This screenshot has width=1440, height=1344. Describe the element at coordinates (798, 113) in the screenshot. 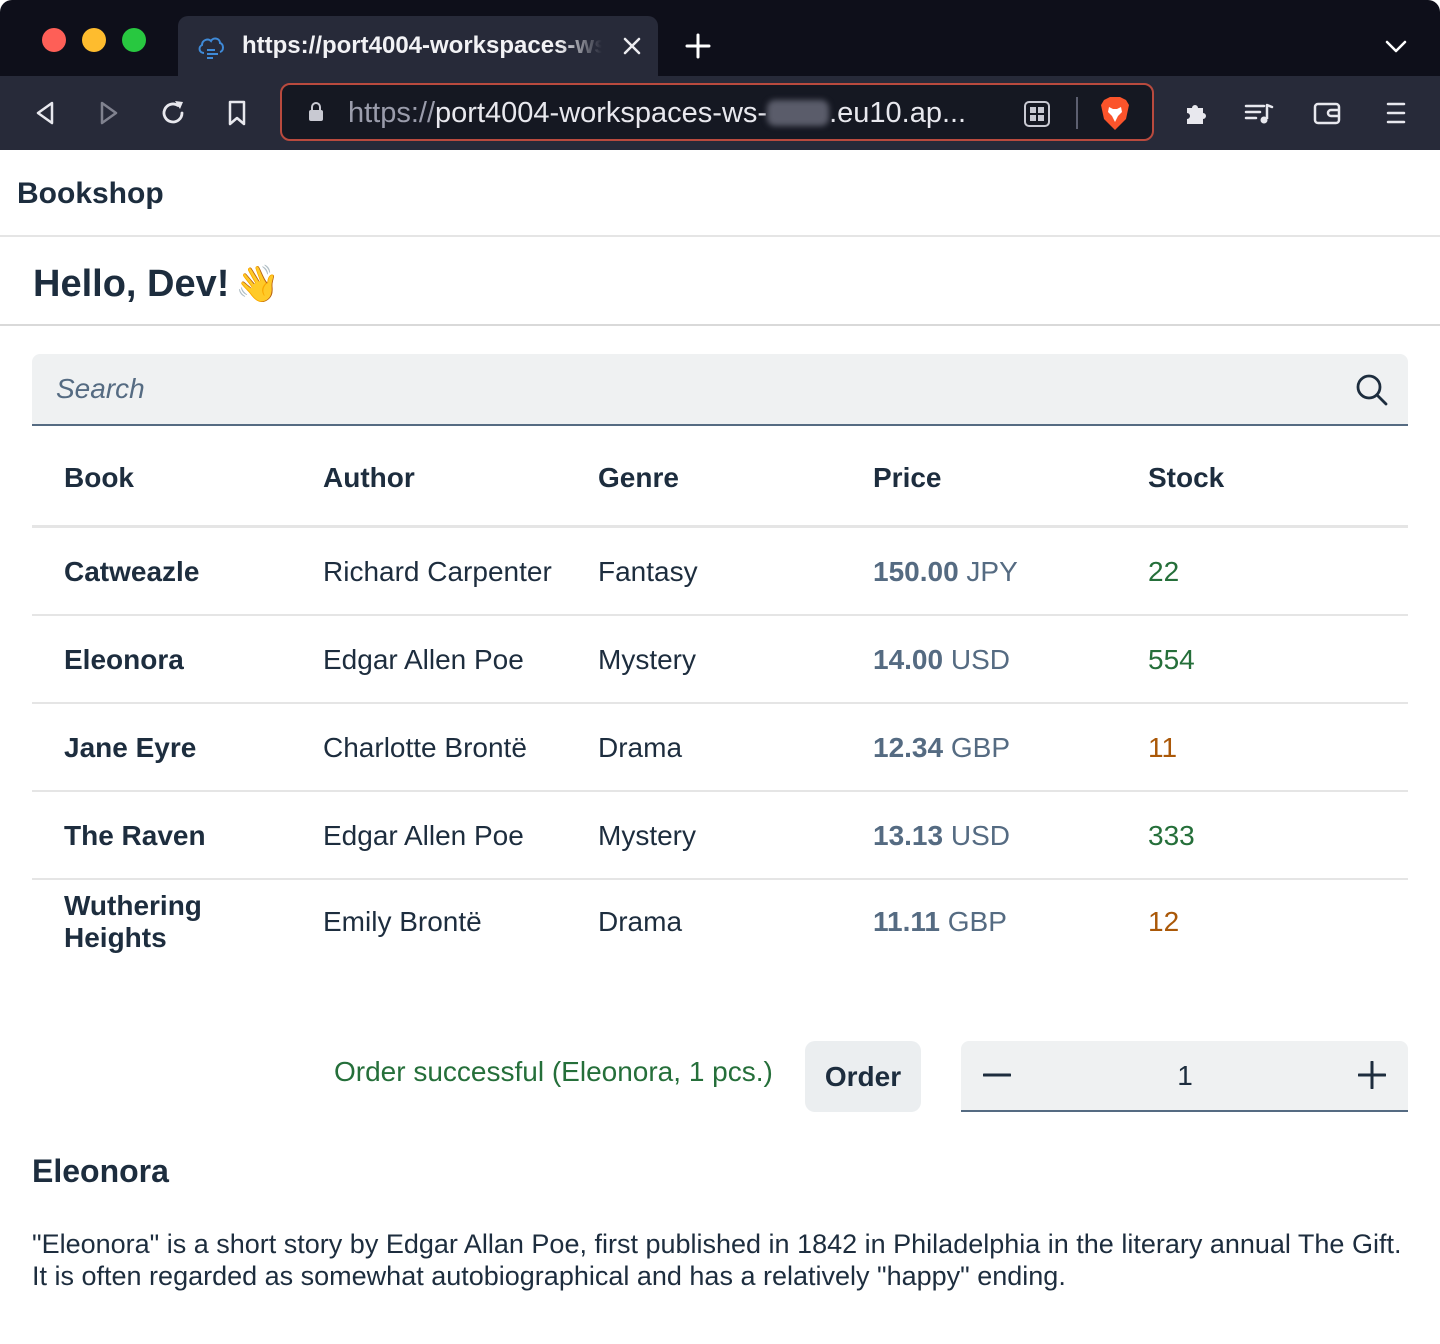

I see `redacted-url-segment` at that location.